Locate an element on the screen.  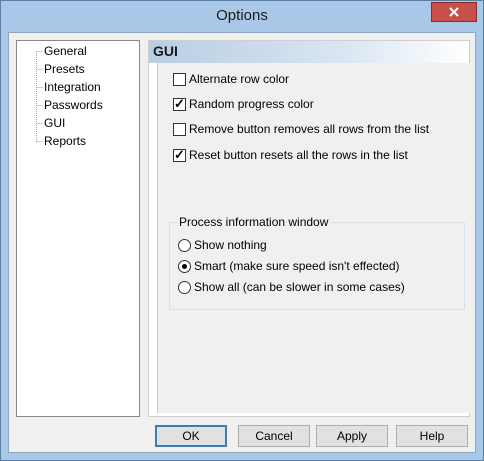
close-button is located at coordinates (454, 12).